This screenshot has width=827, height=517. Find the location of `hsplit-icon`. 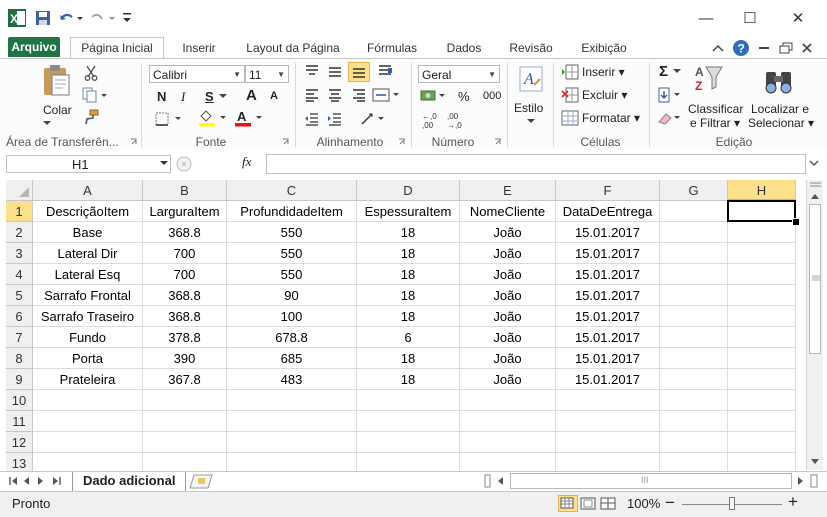

hsplit-icon is located at coordinates (815, 482).